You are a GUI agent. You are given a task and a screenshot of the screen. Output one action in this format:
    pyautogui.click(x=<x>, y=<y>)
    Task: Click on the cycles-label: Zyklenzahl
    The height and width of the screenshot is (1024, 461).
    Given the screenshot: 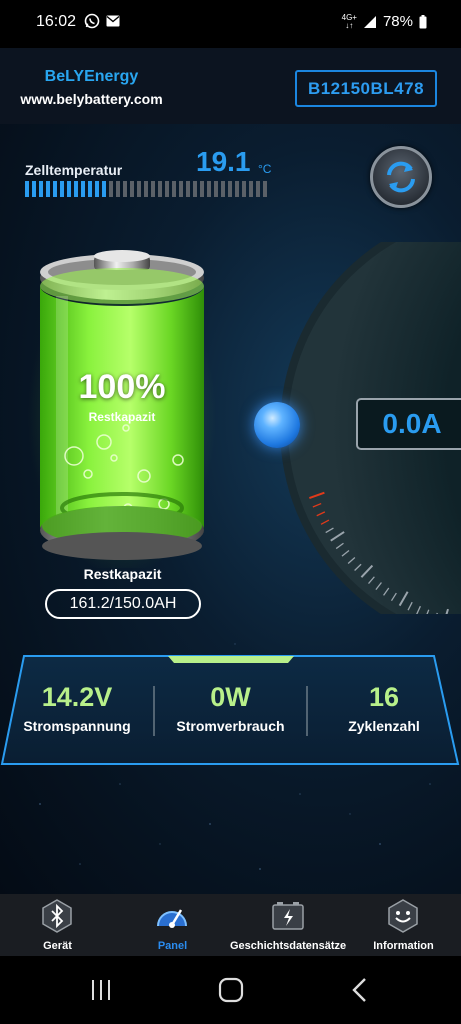 What is the action you would take?
    pyautogui.click(x=384, y=726)
    